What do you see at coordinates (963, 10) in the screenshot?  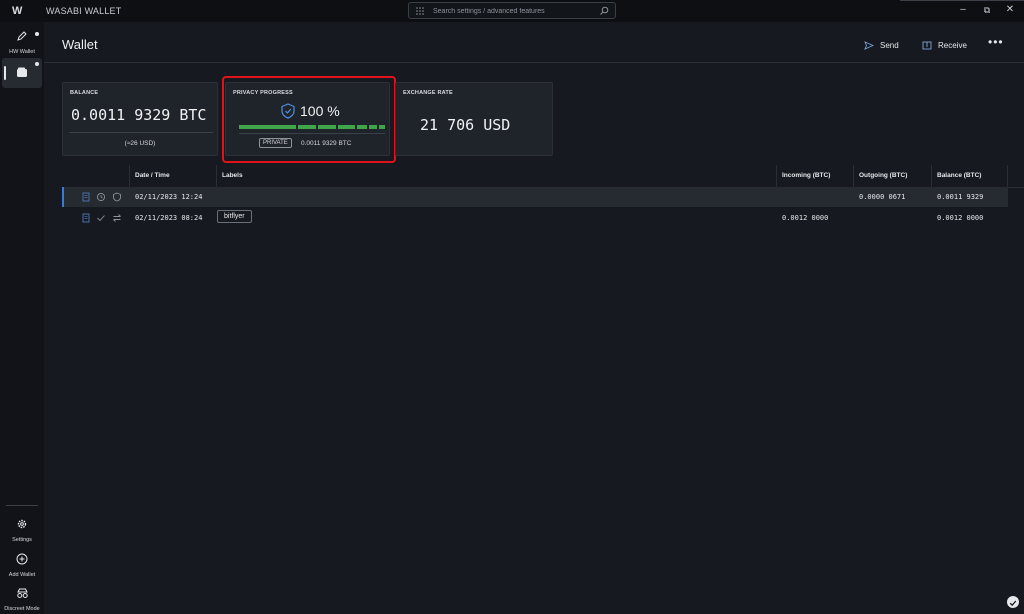 I see `minimize-icon: –` at bounding box center [963, 10].